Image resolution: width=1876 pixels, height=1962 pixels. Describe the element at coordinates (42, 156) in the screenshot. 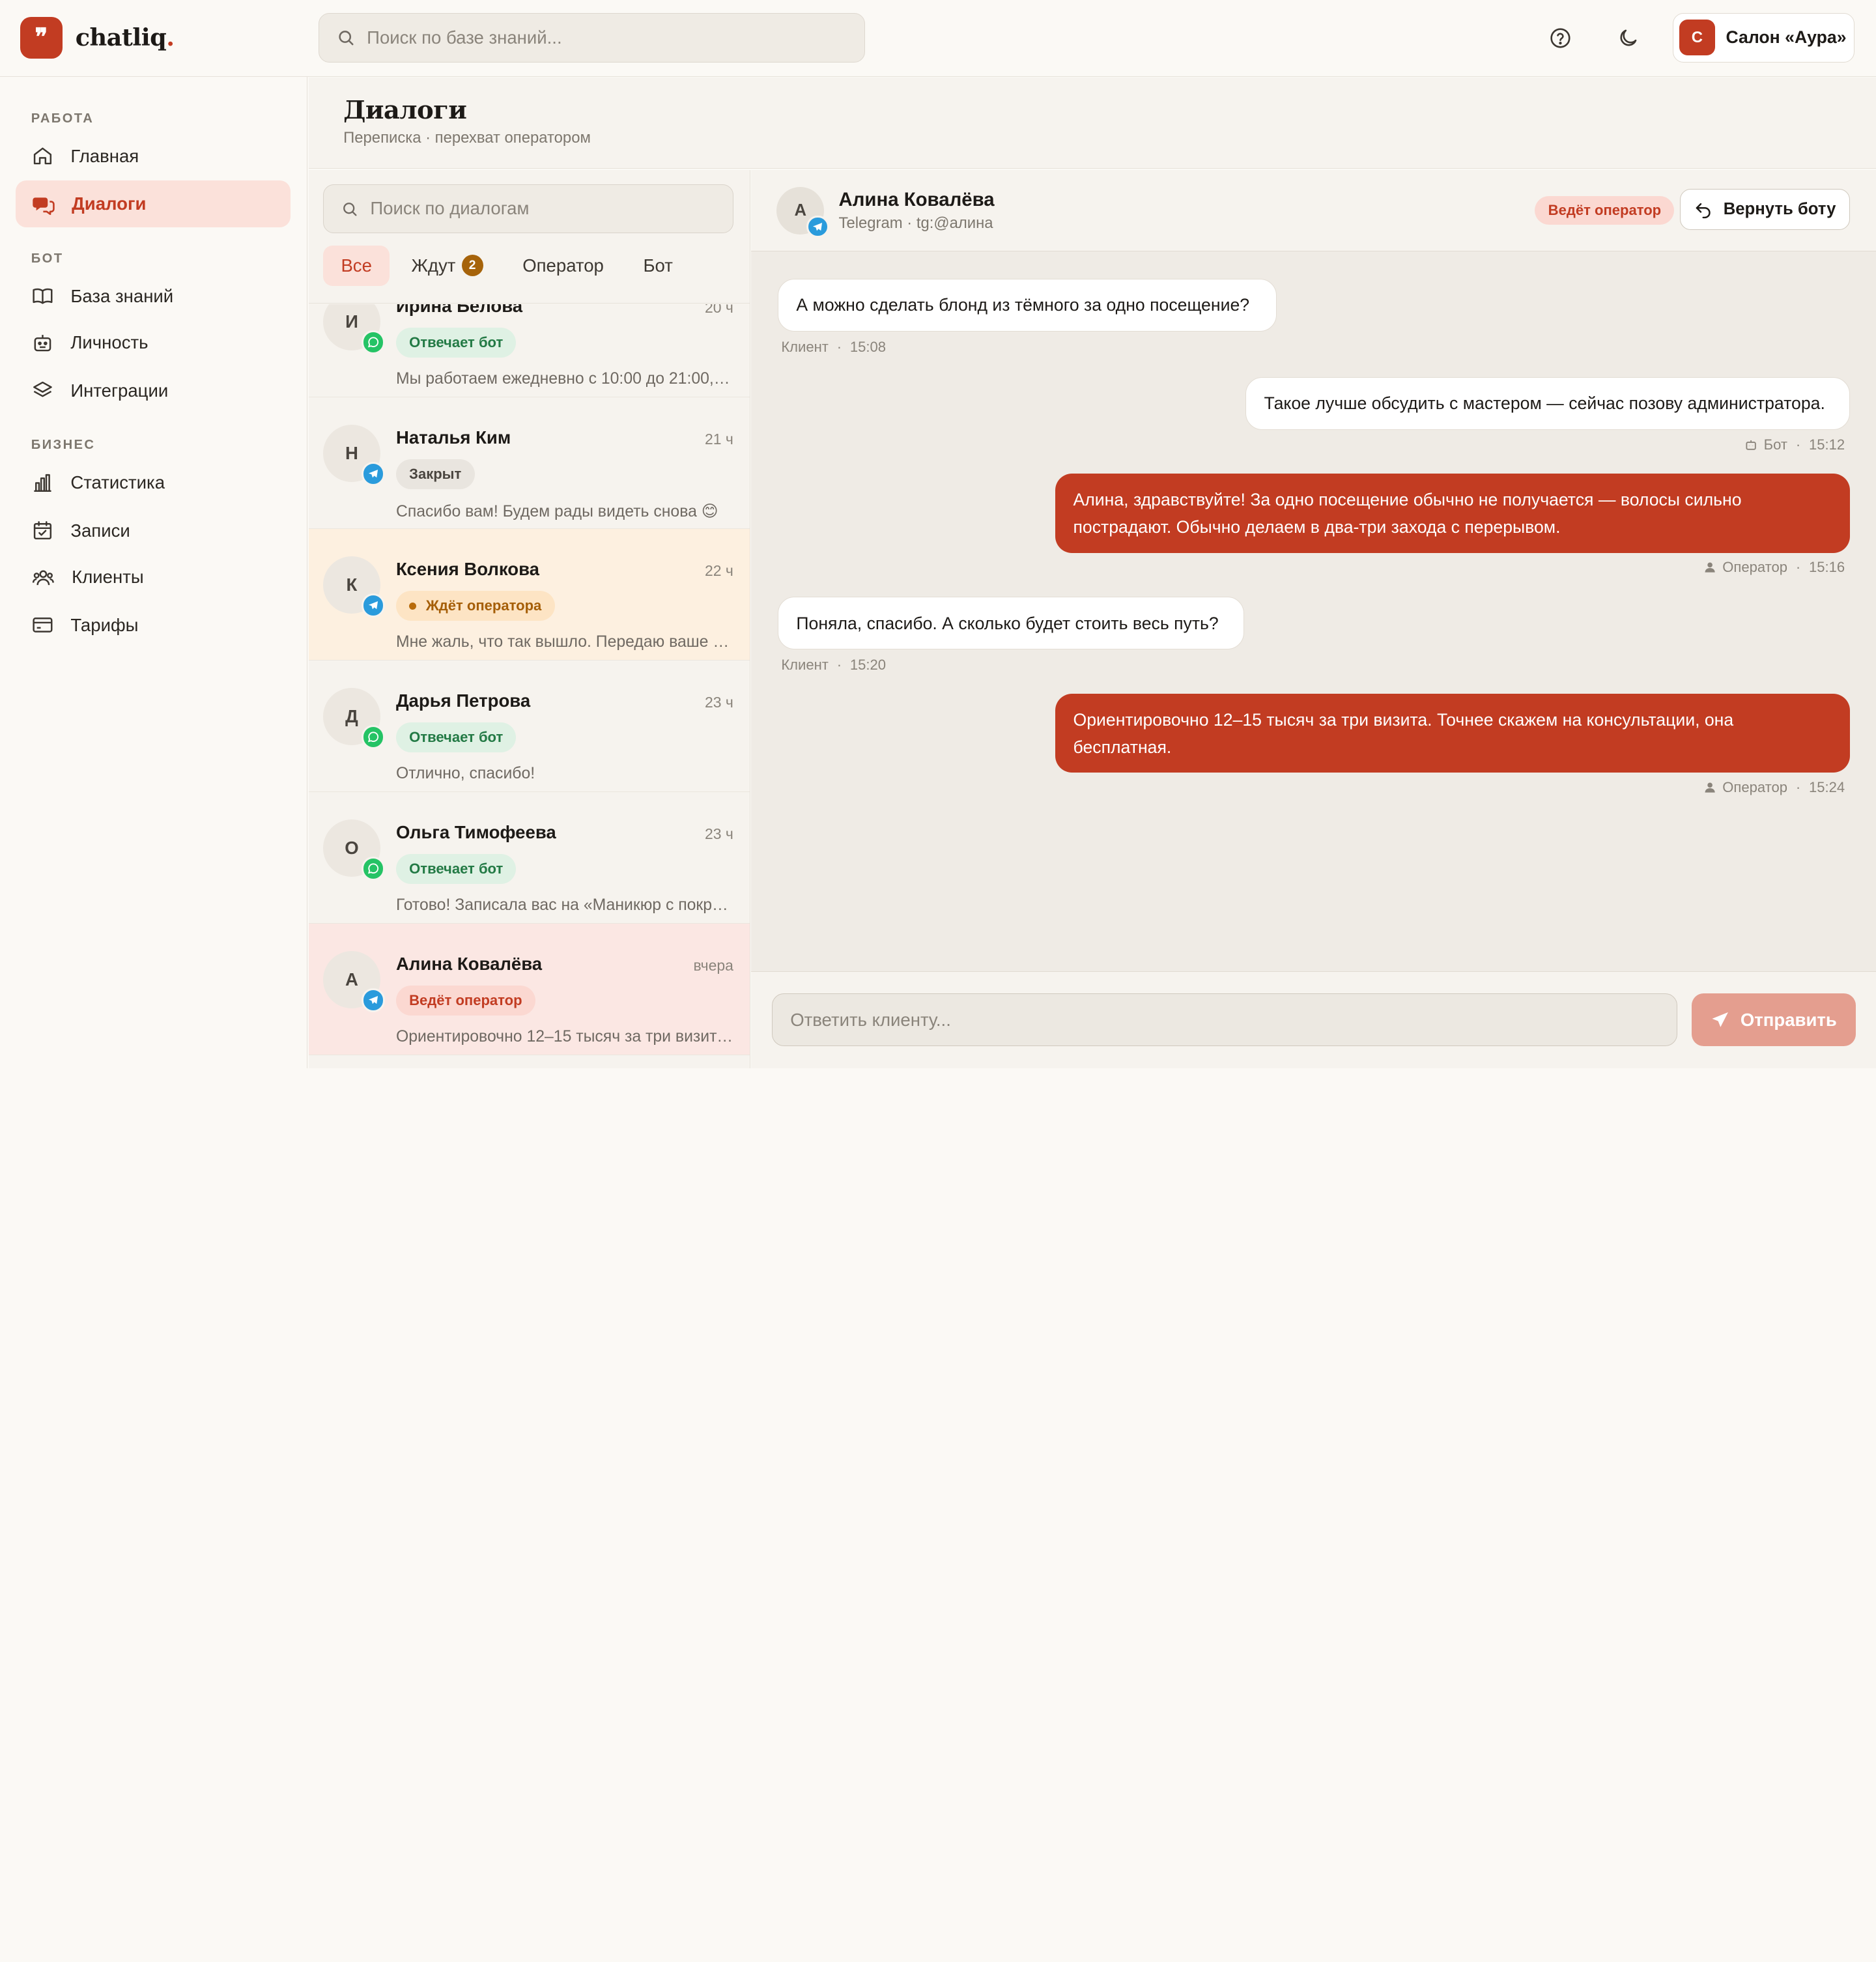

I see `home-icon` at that location.